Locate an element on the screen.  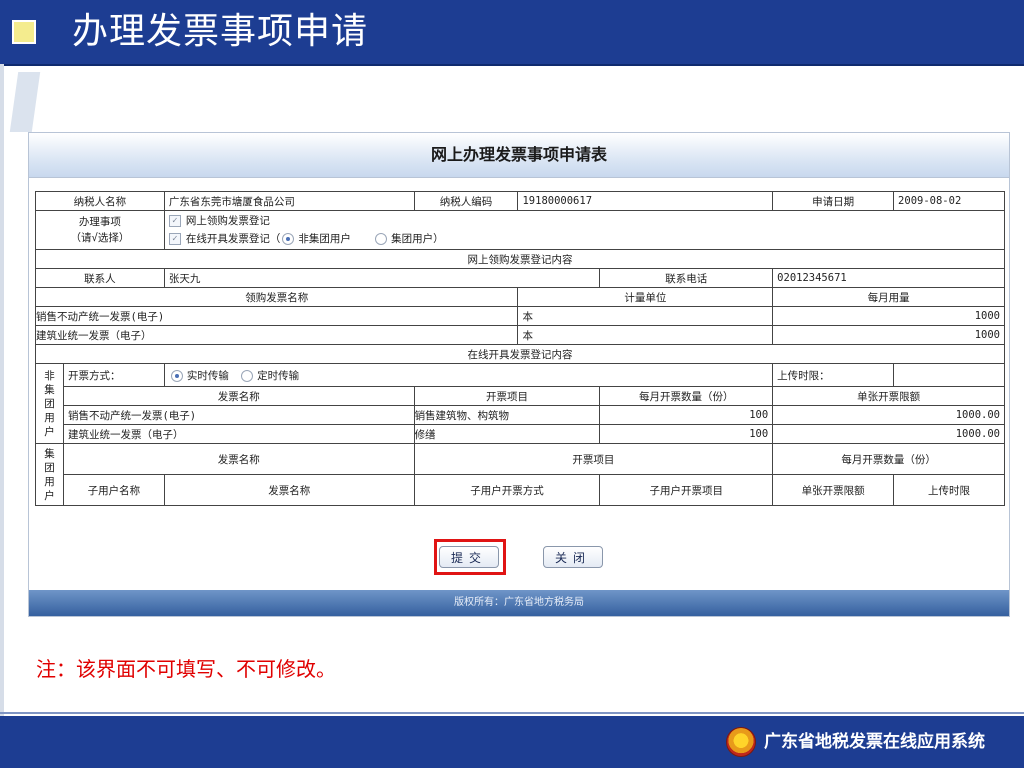
non-group-char: 集 is located at coordinates (49, 389).